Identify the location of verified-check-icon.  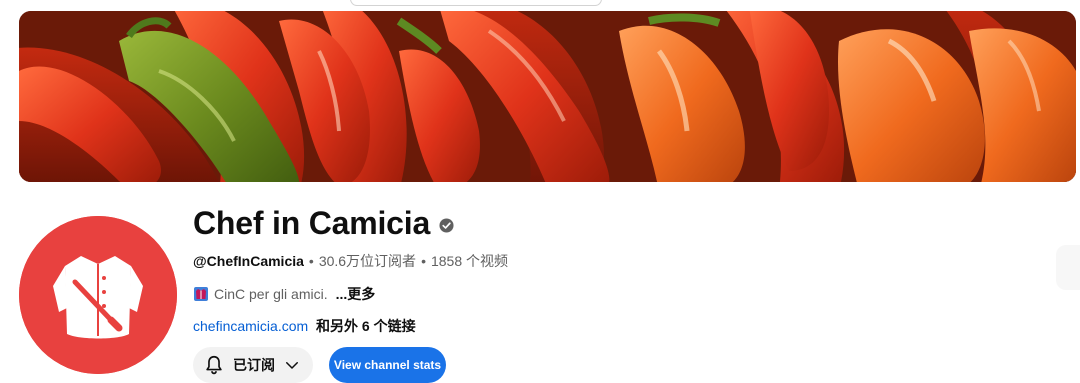
(446, 225).